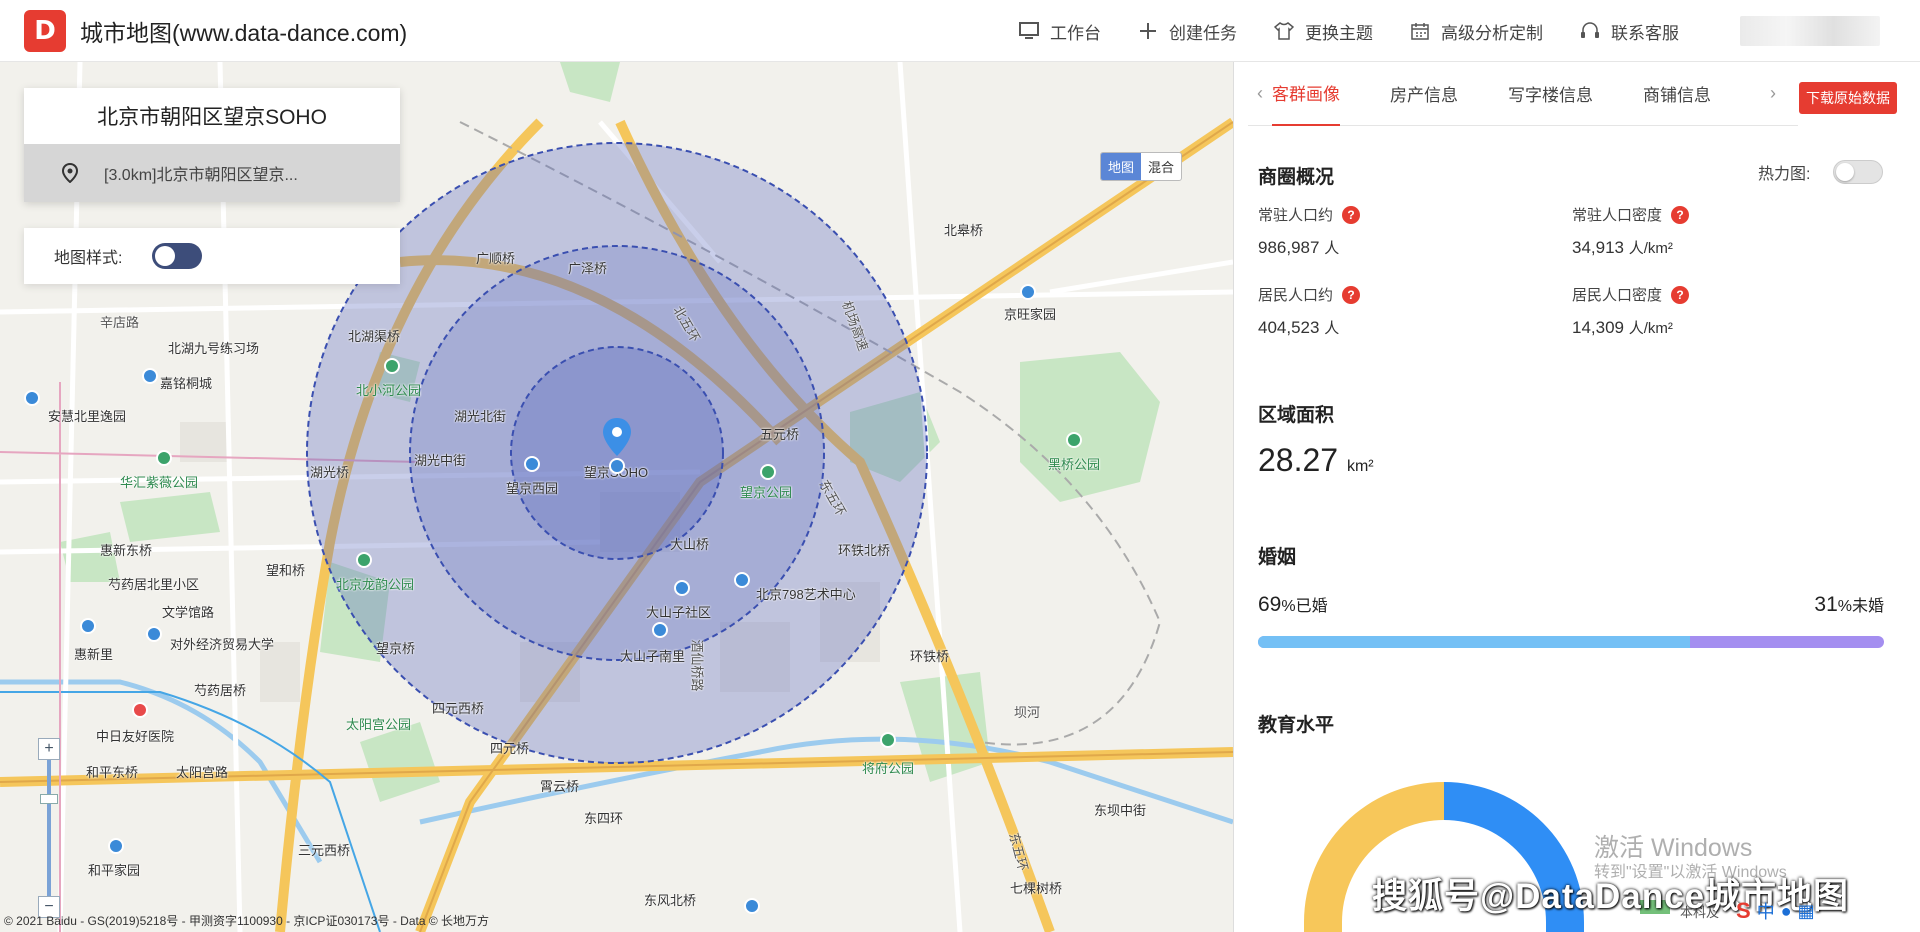 The image size is (1920, 932). Describe the element at coordinates (1424, 94) in the screenshot. I see `tab-property-info: 房产信息` at that location.